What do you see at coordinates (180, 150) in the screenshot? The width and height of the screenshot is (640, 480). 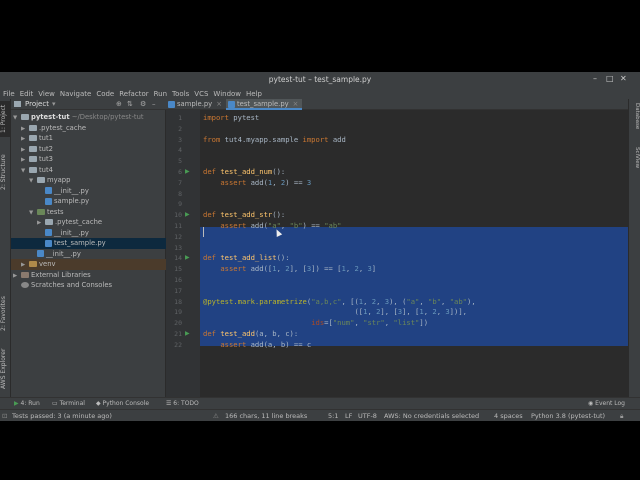 I see `line-number: 4` at bounding box center [180, 150].